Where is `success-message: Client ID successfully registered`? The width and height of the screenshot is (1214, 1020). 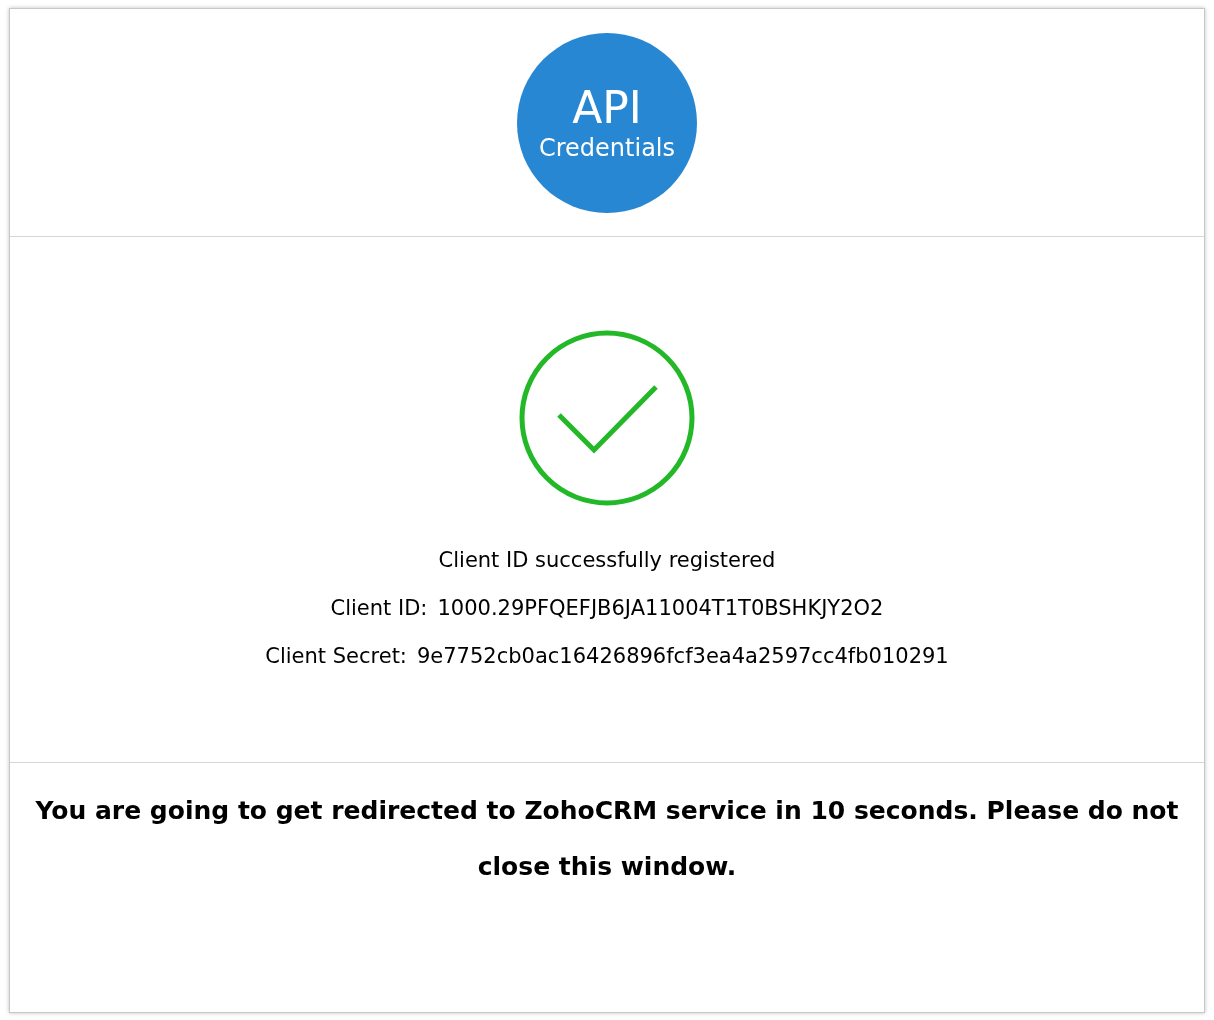
success-message: Client ID successfully registered is located at coordinates (607, 560).